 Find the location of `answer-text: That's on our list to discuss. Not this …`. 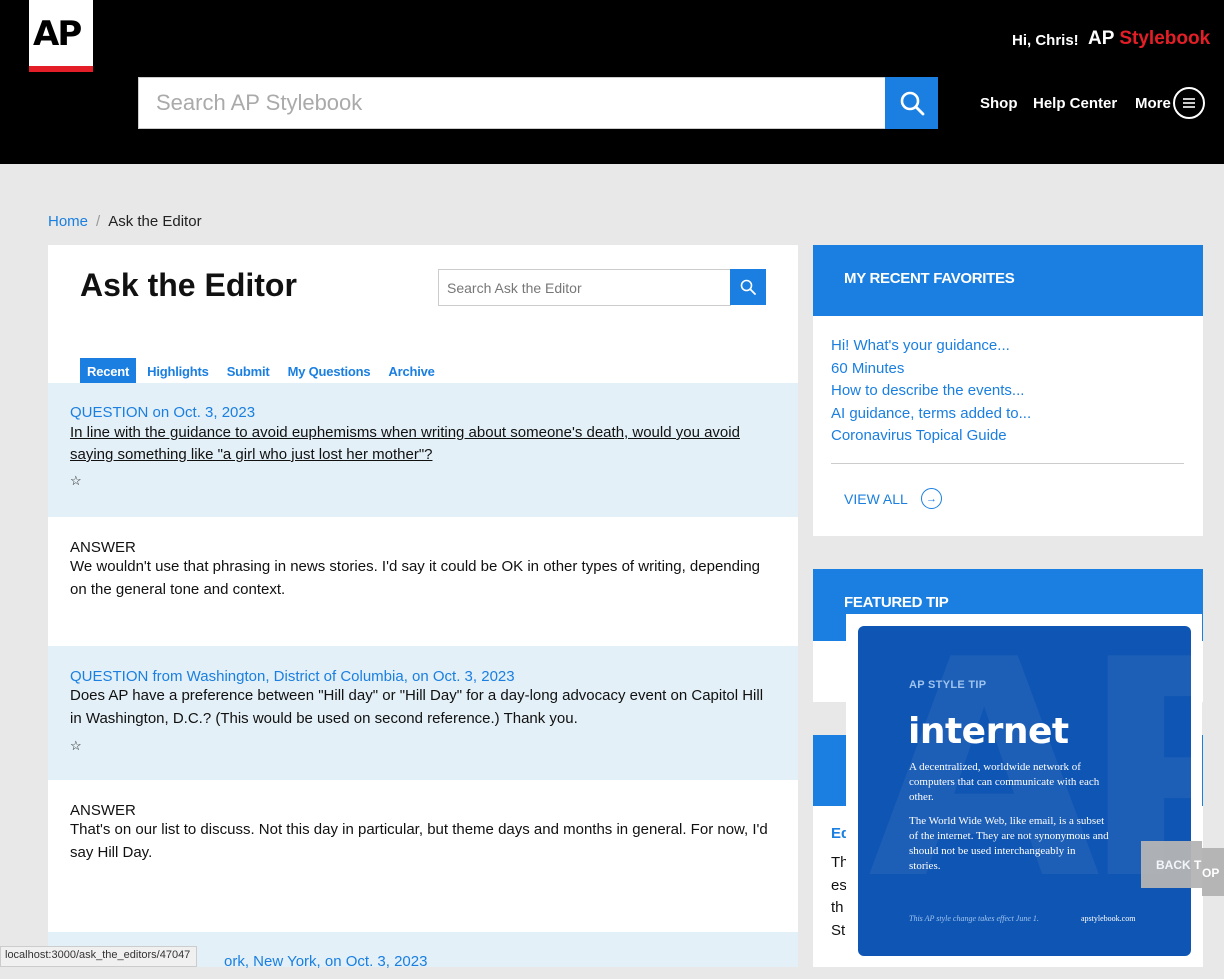

answer-text: That's on our list to discuss. Not this … is located at coordinates (419, 841).